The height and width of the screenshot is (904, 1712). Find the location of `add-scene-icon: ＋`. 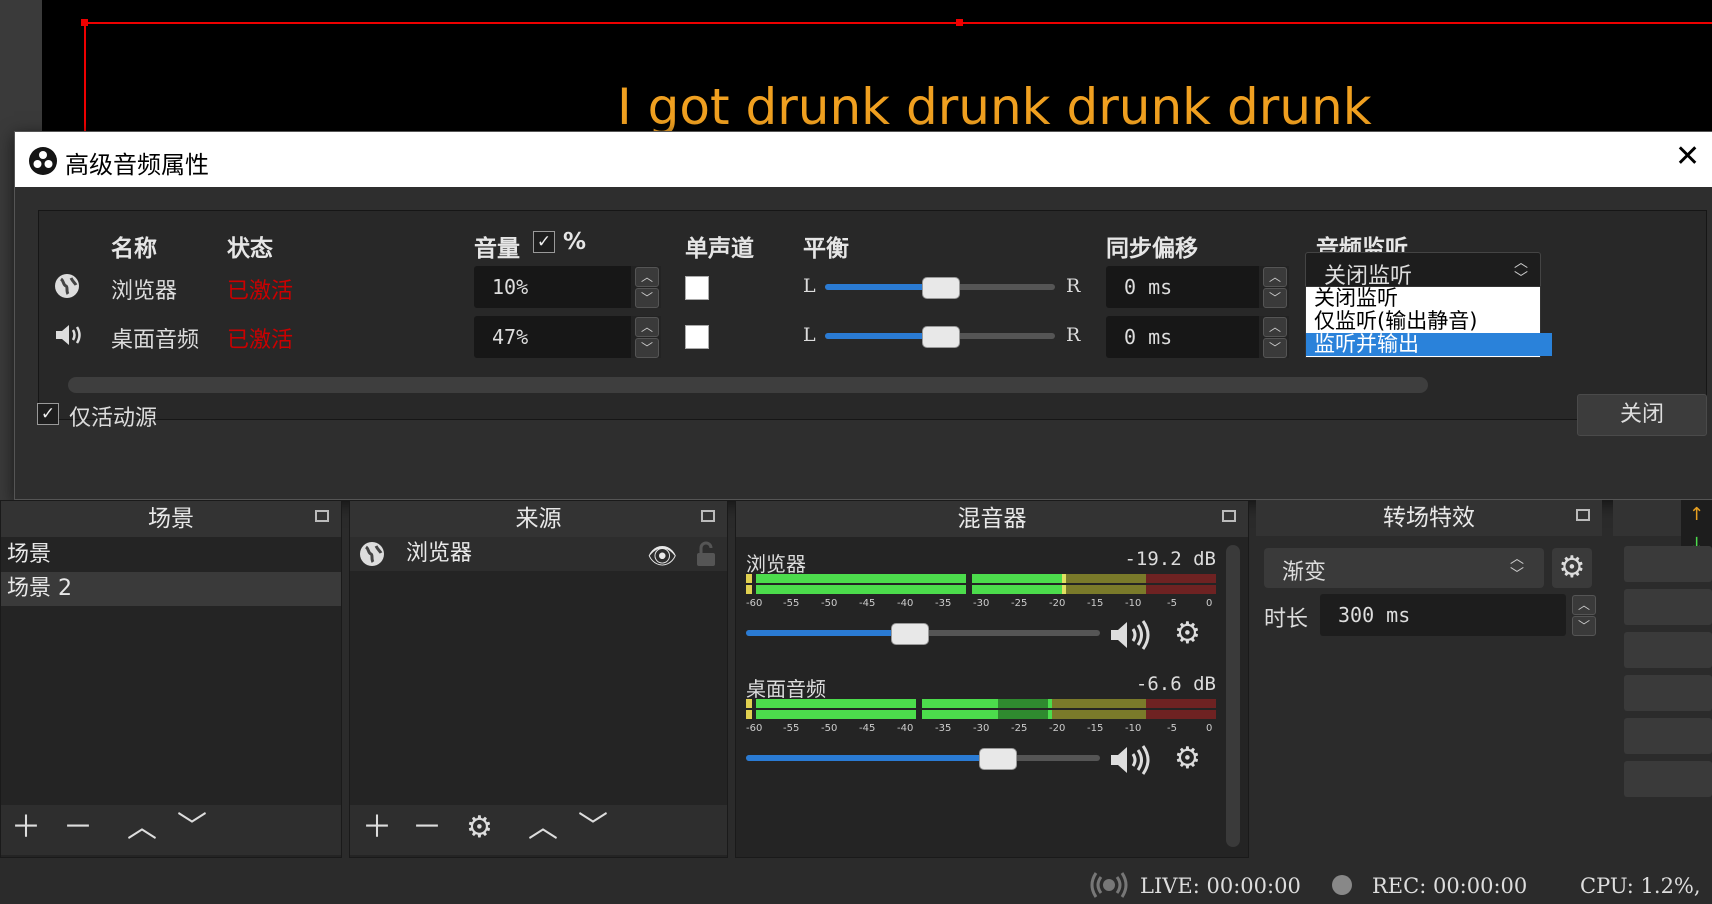

add-scene-icon: ＋ is located at coordinates (26, 828).